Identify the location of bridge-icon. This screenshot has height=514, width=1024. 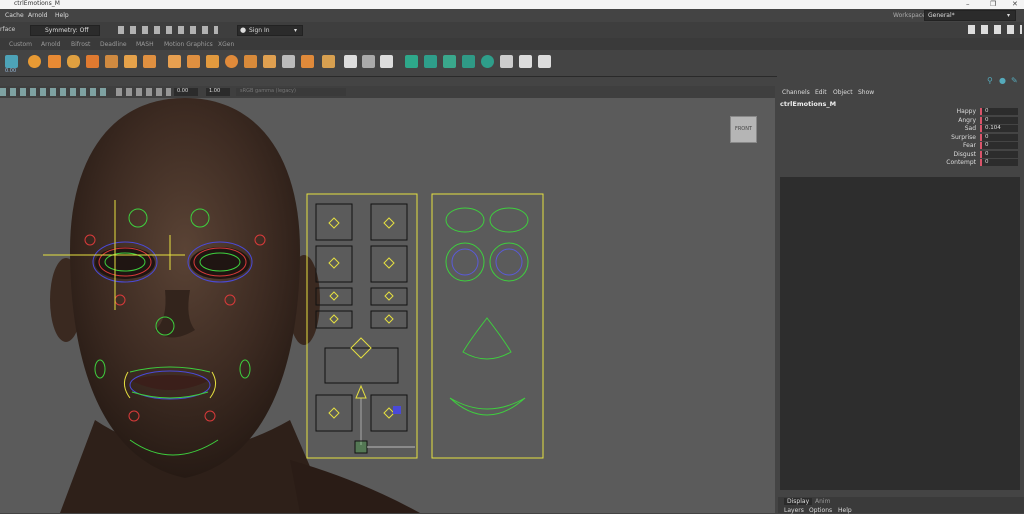
(193, 61).